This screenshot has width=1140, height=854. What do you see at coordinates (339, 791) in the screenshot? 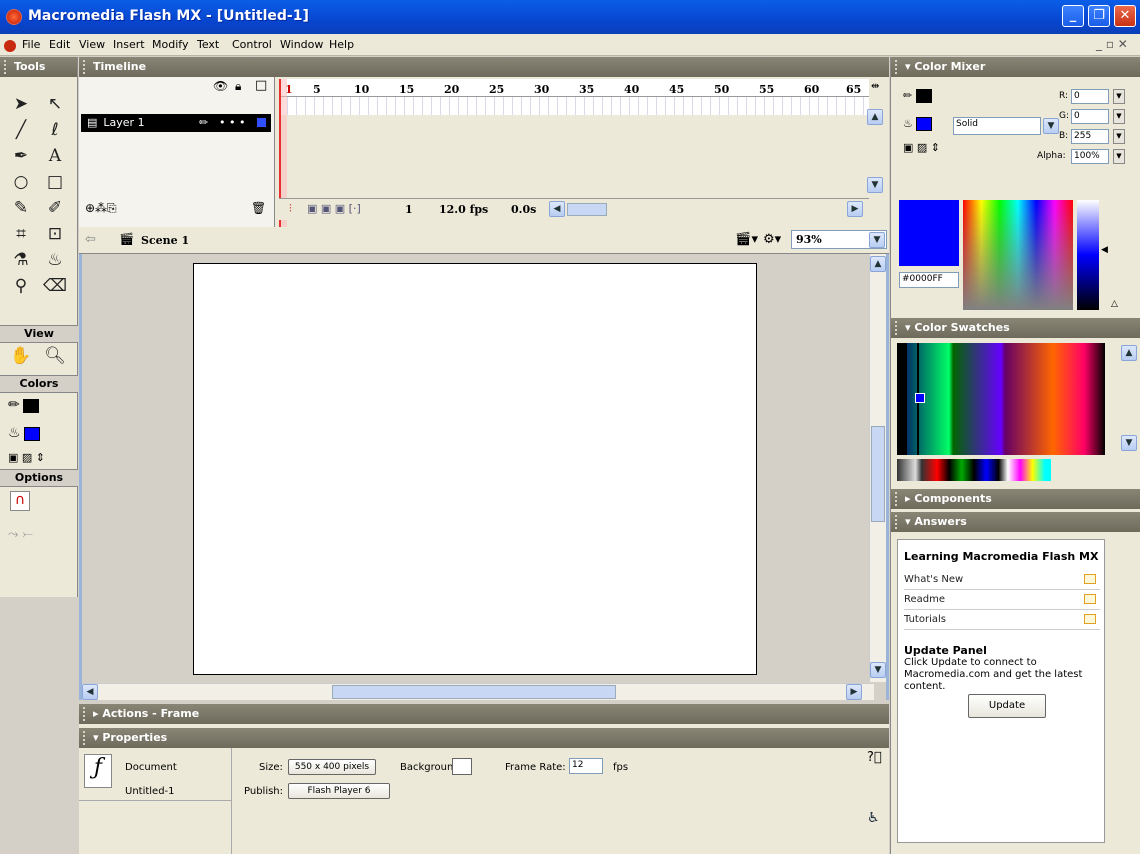
I see `publish-button: Flash Player 6` at bounding box center [339, 791].